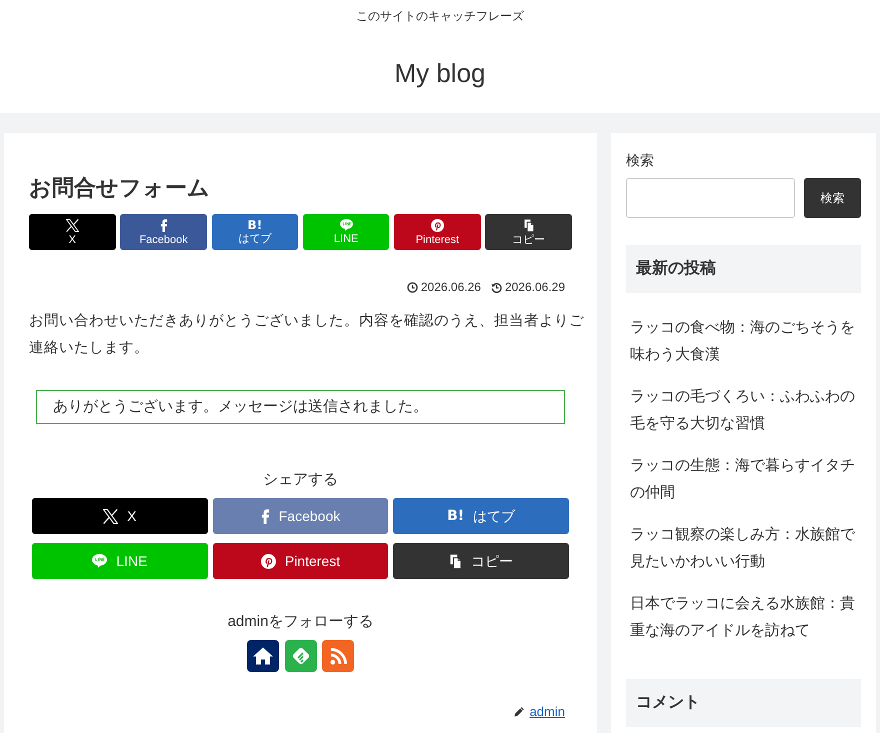  Describe the element at coordinates (743, 410) in the screenshot. I see `recent-post-link: ラッコの毛づくろい：ふわふわの毛を守る大切な習慣` at that location.